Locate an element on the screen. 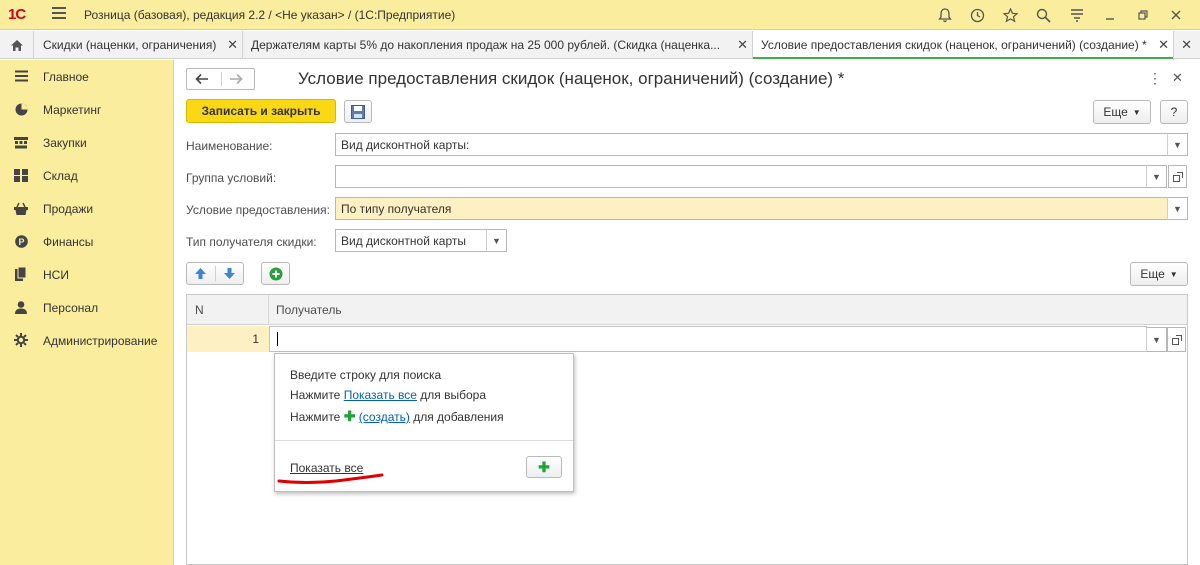 Image resolution: width=1200 pixels, height=565 pixels. move-down-icon is located at coordinates (229, 275).